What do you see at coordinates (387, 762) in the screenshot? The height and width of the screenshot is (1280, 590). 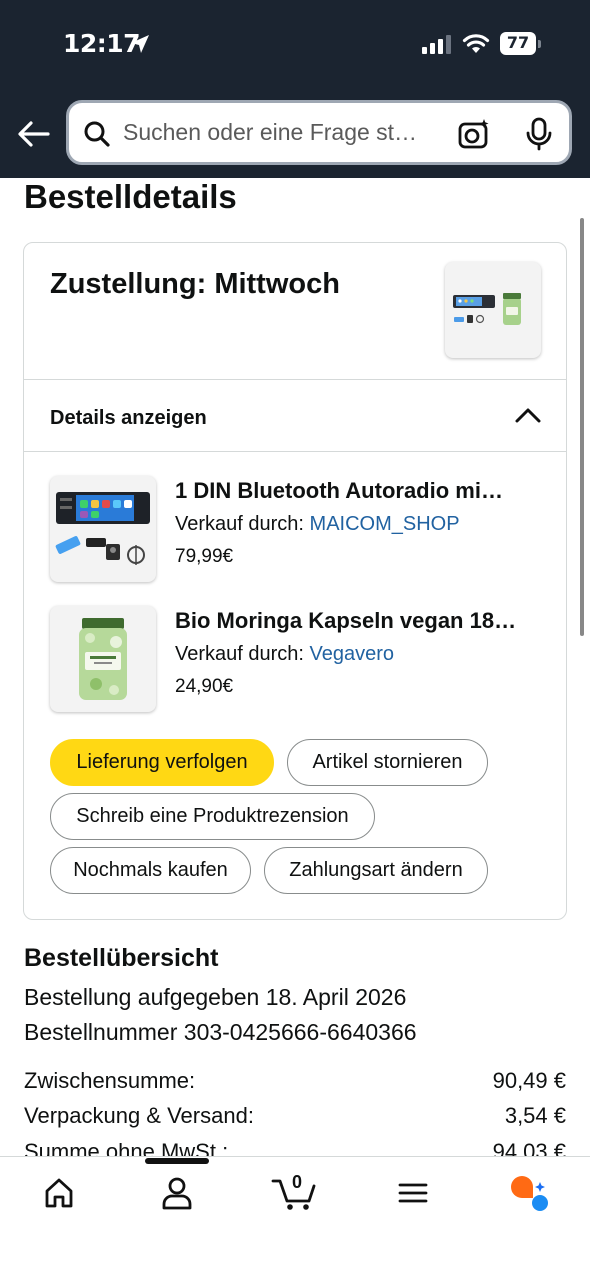 I see `cancel-items-button: Artikel stornieren` at bounding box center [387, 762].